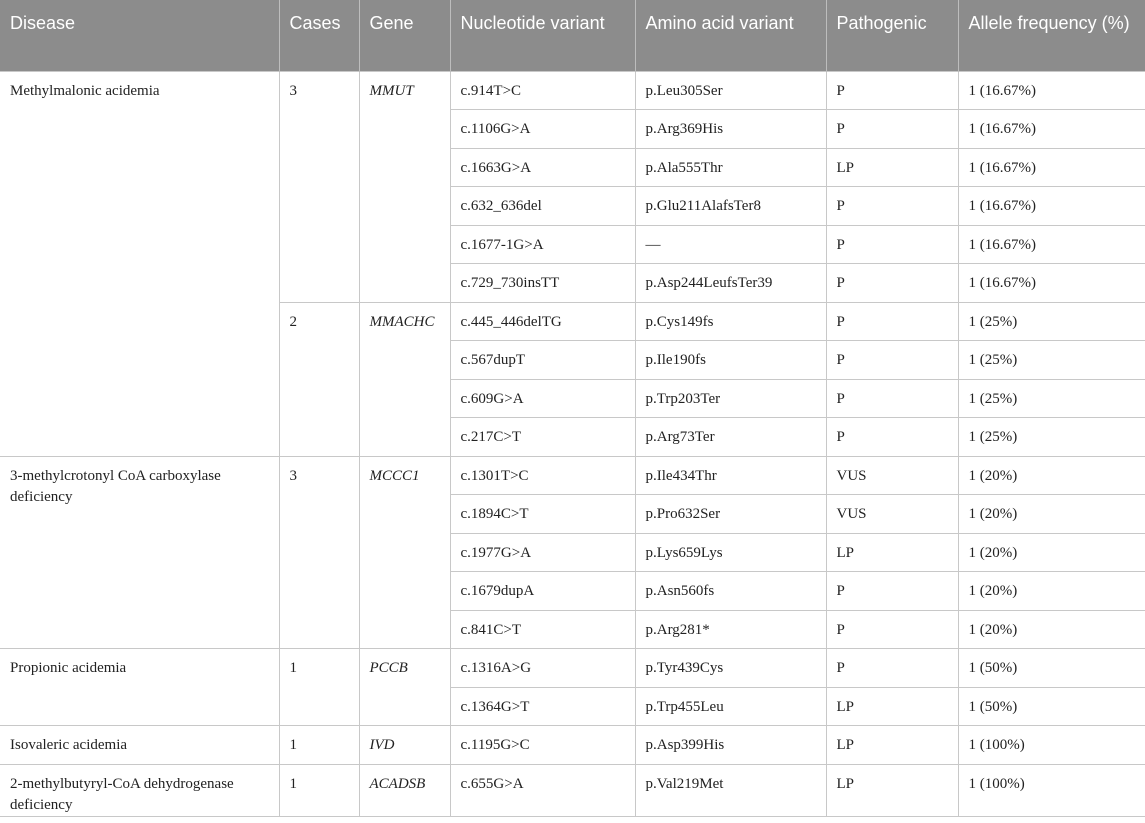  I want to click on gene-cell: MCCC1, so click(404, 552).